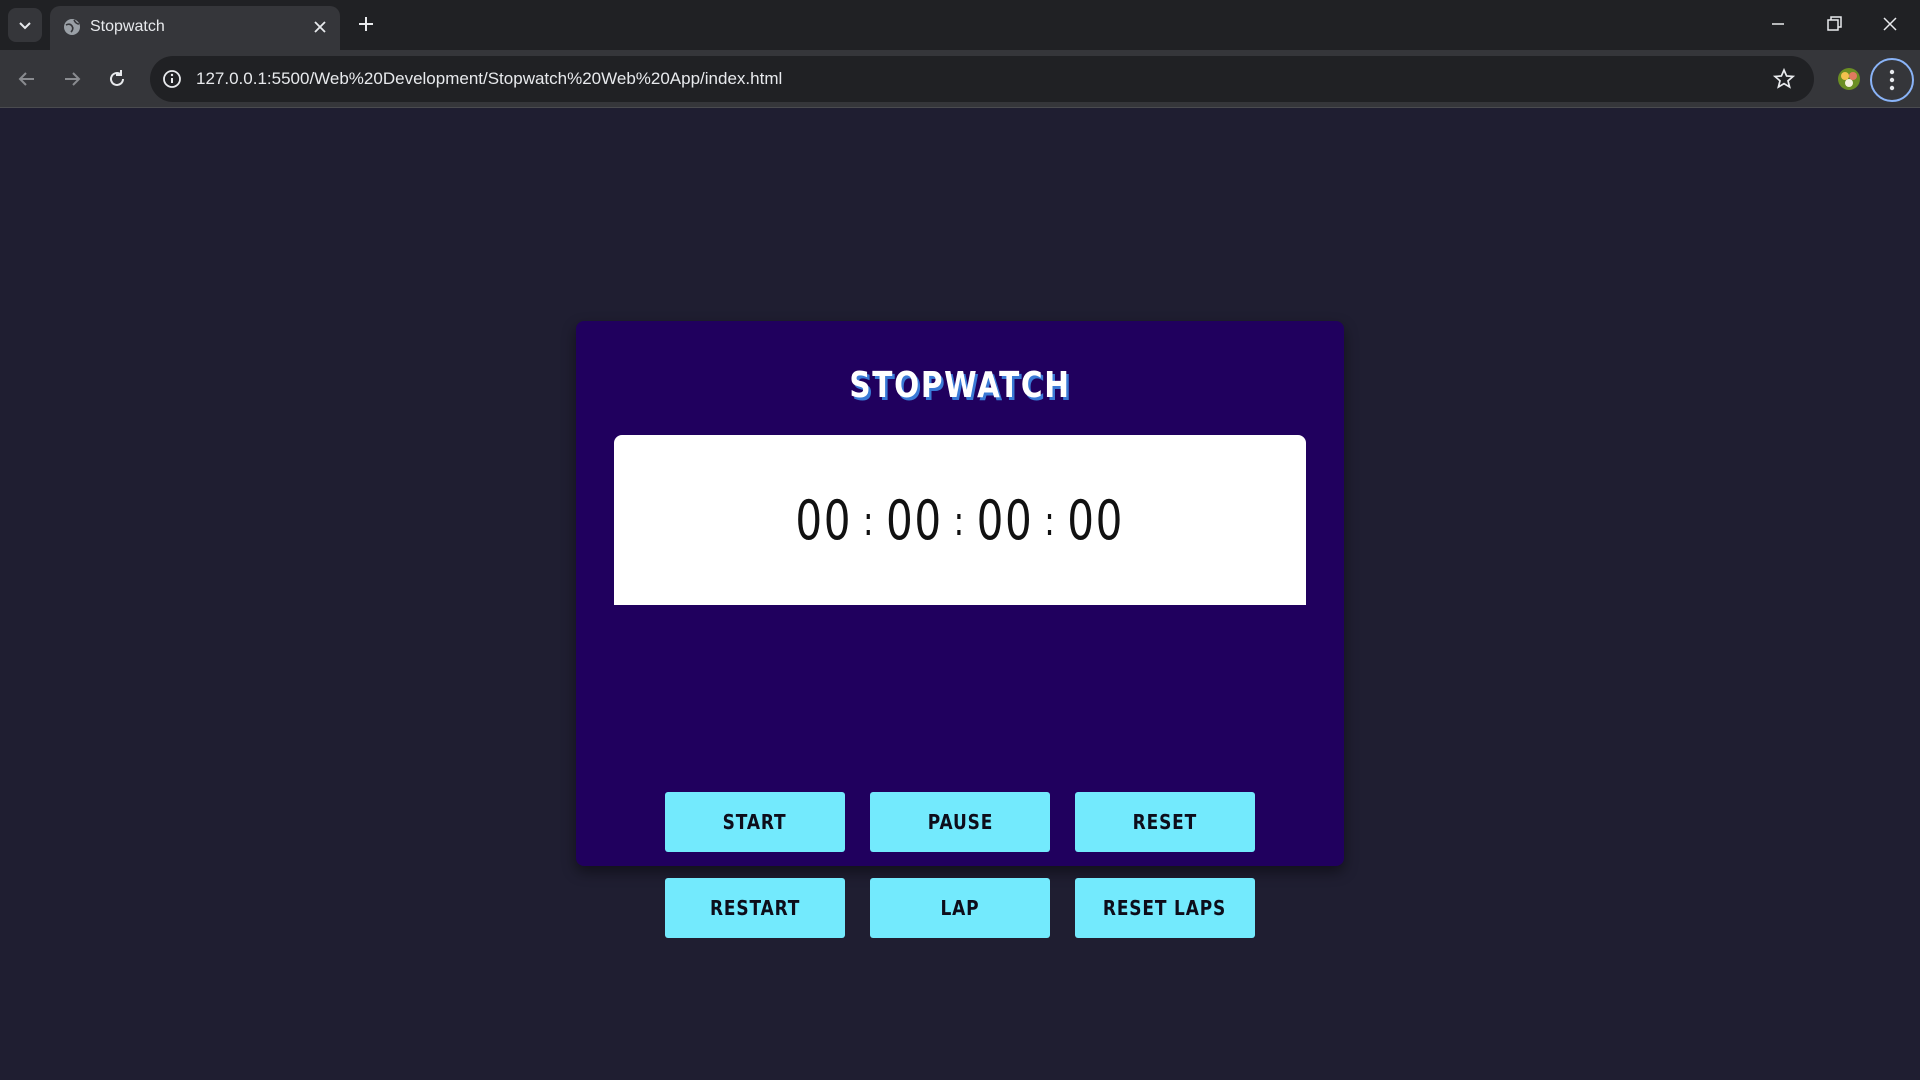  I want to click on minimize-icon, so click(1778, 24).